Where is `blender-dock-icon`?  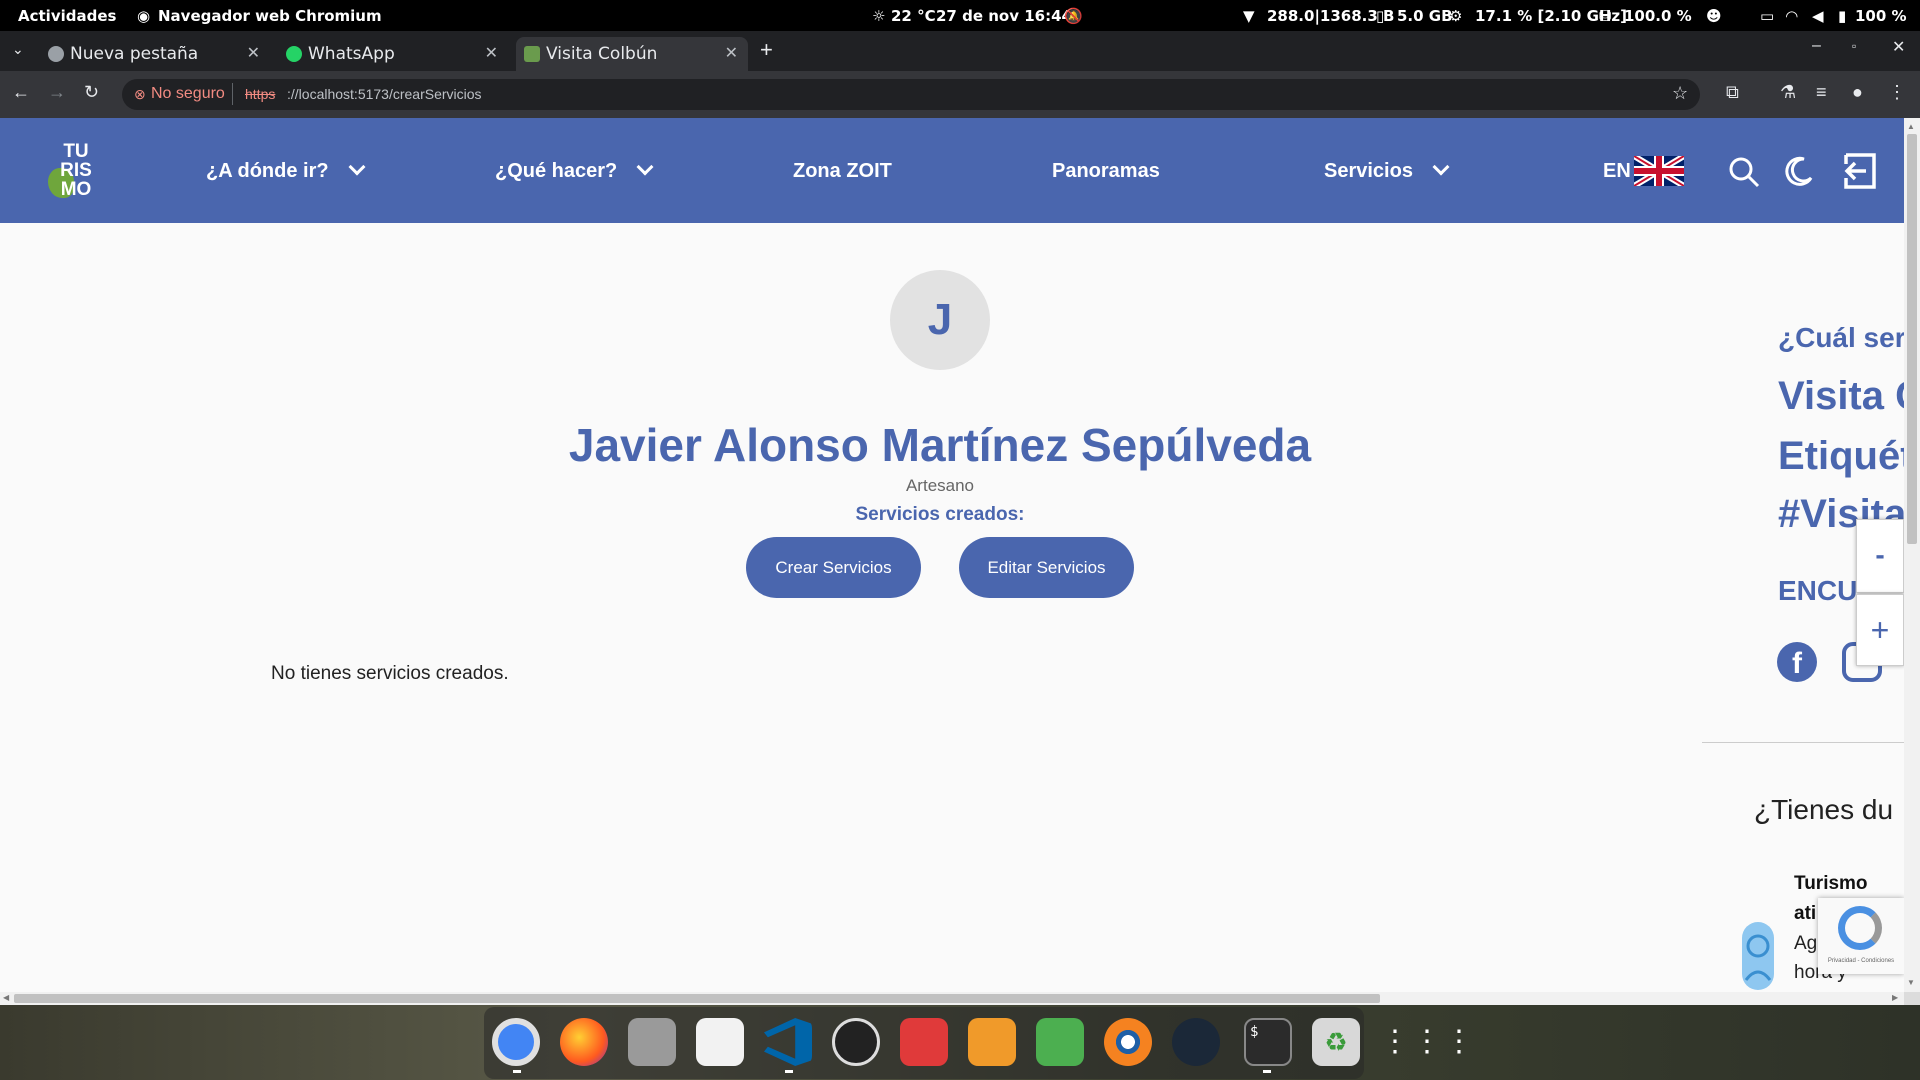
blender-dock-icon is located at coordinates (1128, 1042).